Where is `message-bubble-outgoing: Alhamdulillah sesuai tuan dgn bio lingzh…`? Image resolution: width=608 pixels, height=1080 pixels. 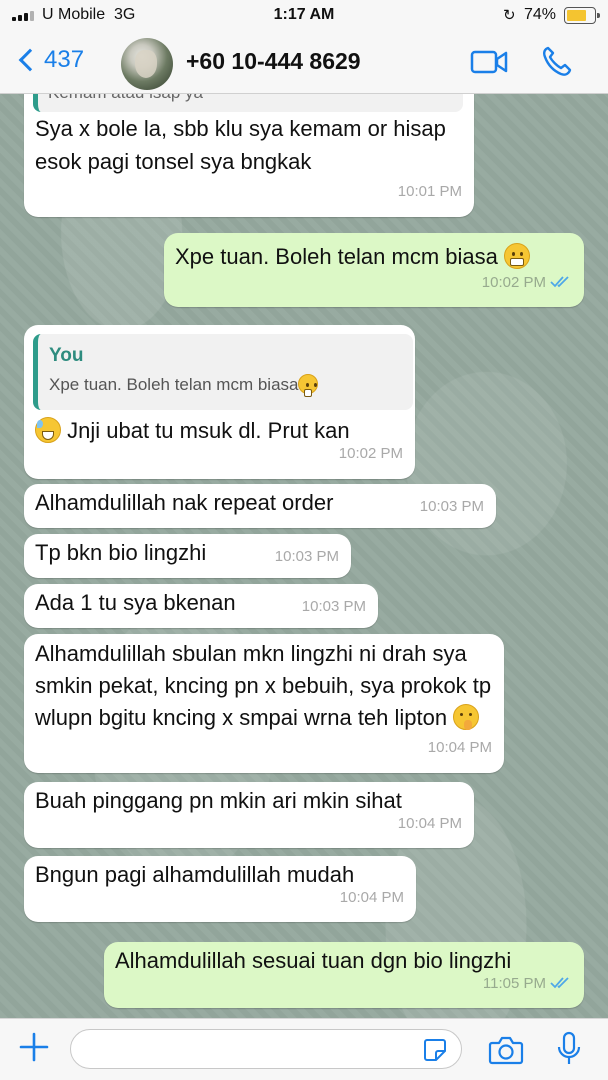 message-bubble-outgoing: Alhamdulillah sesuai tuan dgn bio lingzh… is located at coordinates (344, 975).